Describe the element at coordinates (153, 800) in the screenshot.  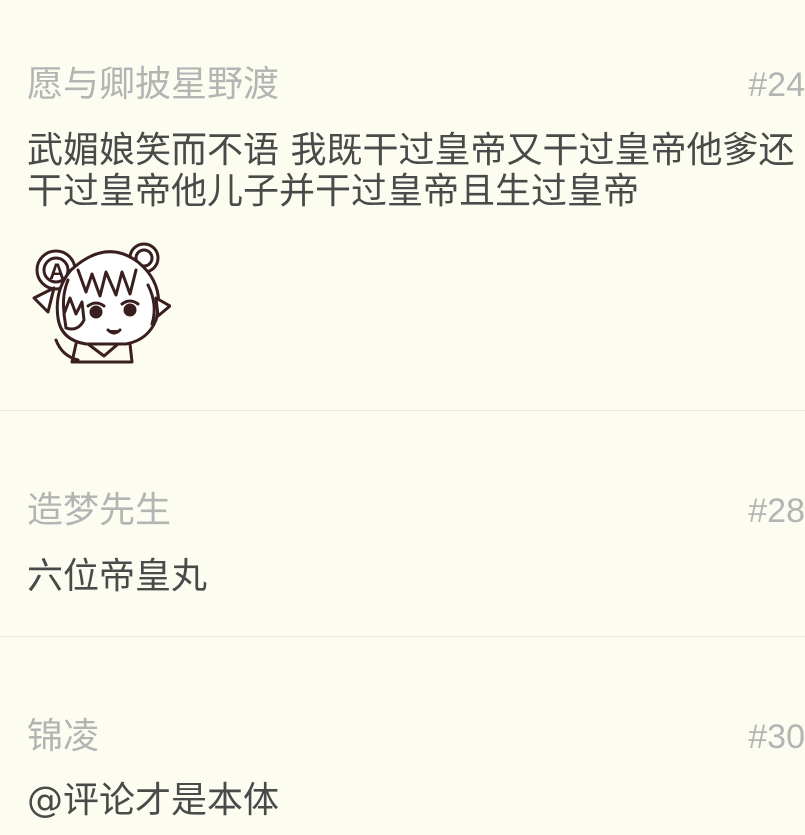
I see `comment-text: @评论才是本体` at that location.